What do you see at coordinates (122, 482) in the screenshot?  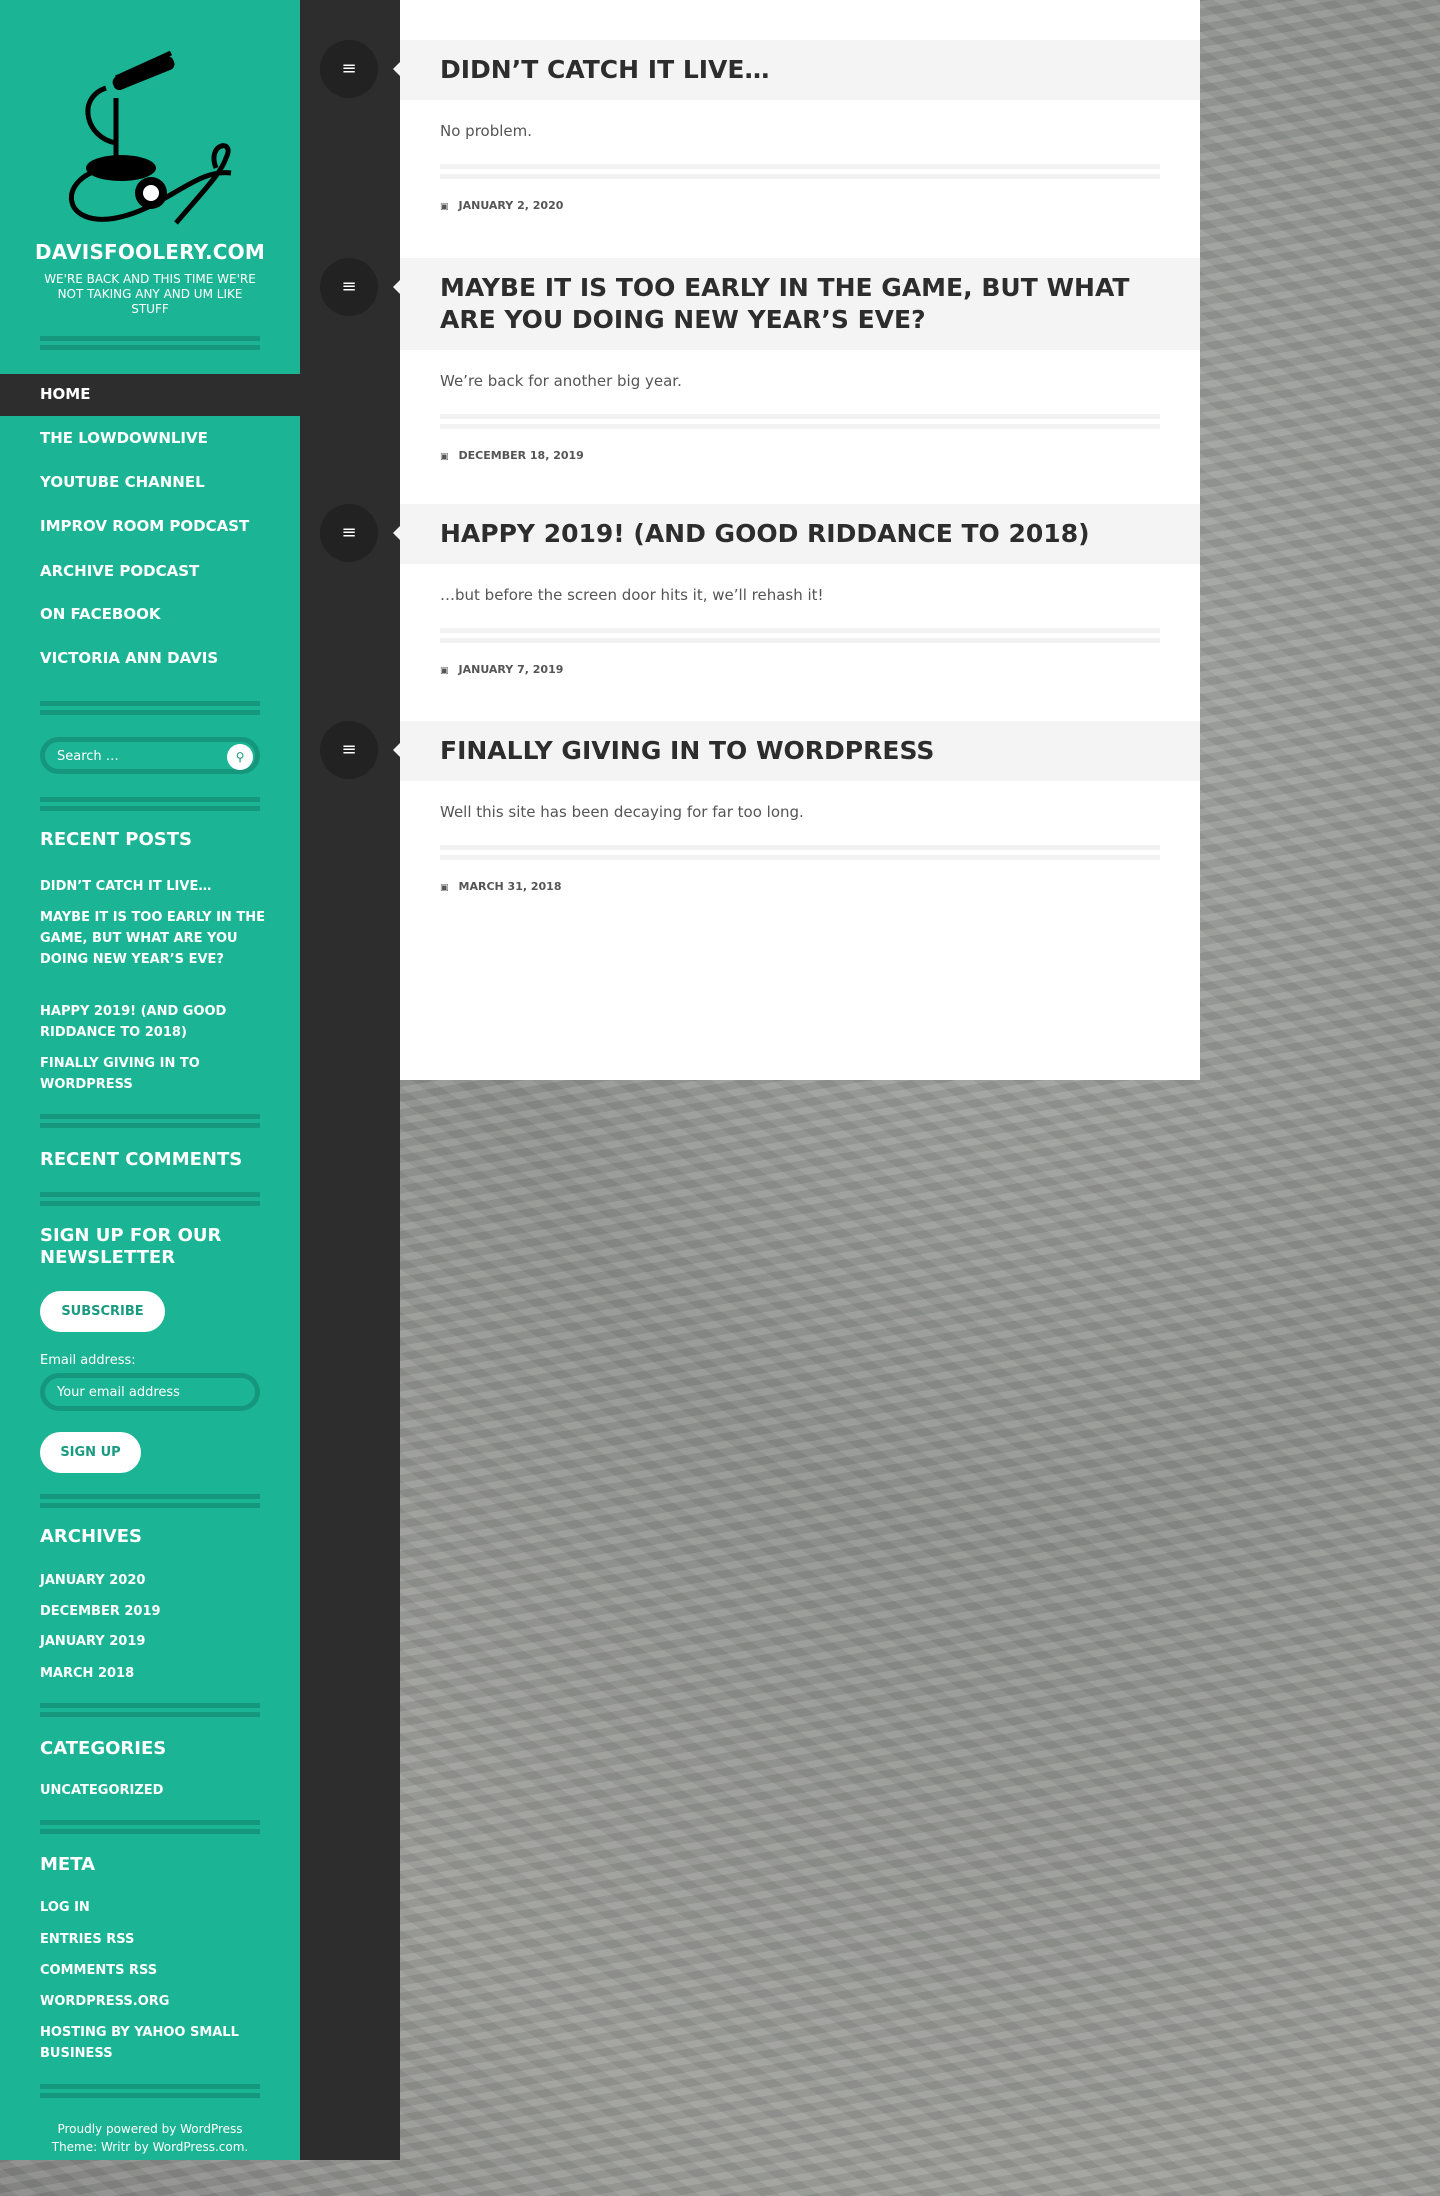 I see `nav-youtube-channel: YOUTUBE CHANNEL` at bounding box center [122, 482].